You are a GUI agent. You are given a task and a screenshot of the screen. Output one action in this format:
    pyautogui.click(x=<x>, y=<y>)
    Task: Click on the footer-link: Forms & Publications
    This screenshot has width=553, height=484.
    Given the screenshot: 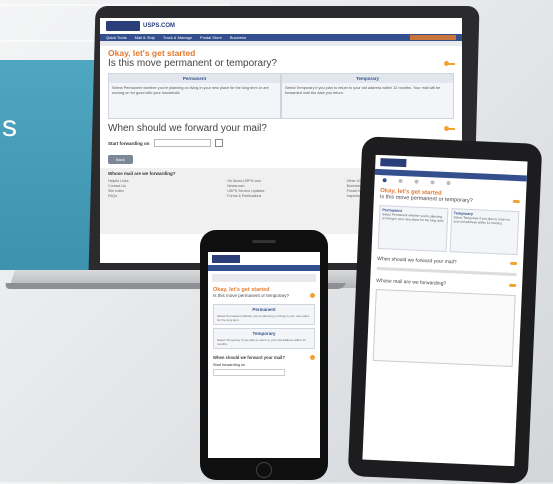 What is the action you would take?
    pyautogui.click(x=280, y=196)
    